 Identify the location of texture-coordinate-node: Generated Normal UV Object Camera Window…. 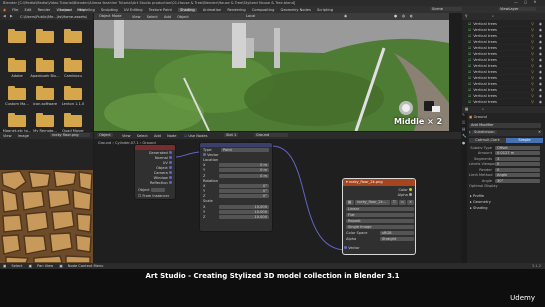
(155, 172).